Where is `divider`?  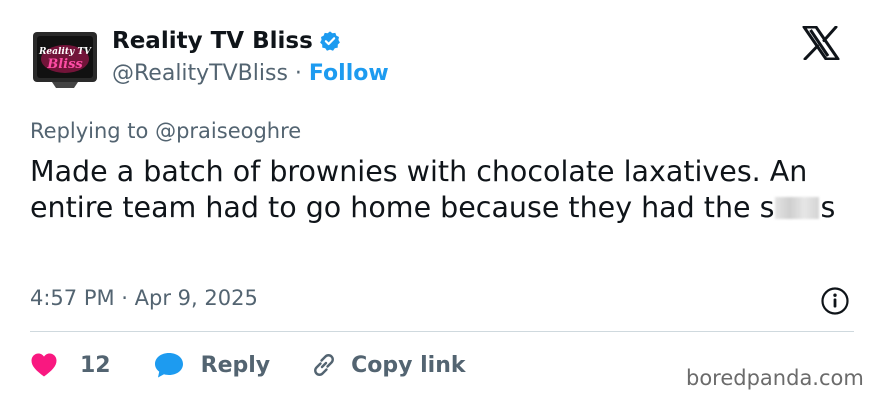
divider is located at coordinates (442, 331).